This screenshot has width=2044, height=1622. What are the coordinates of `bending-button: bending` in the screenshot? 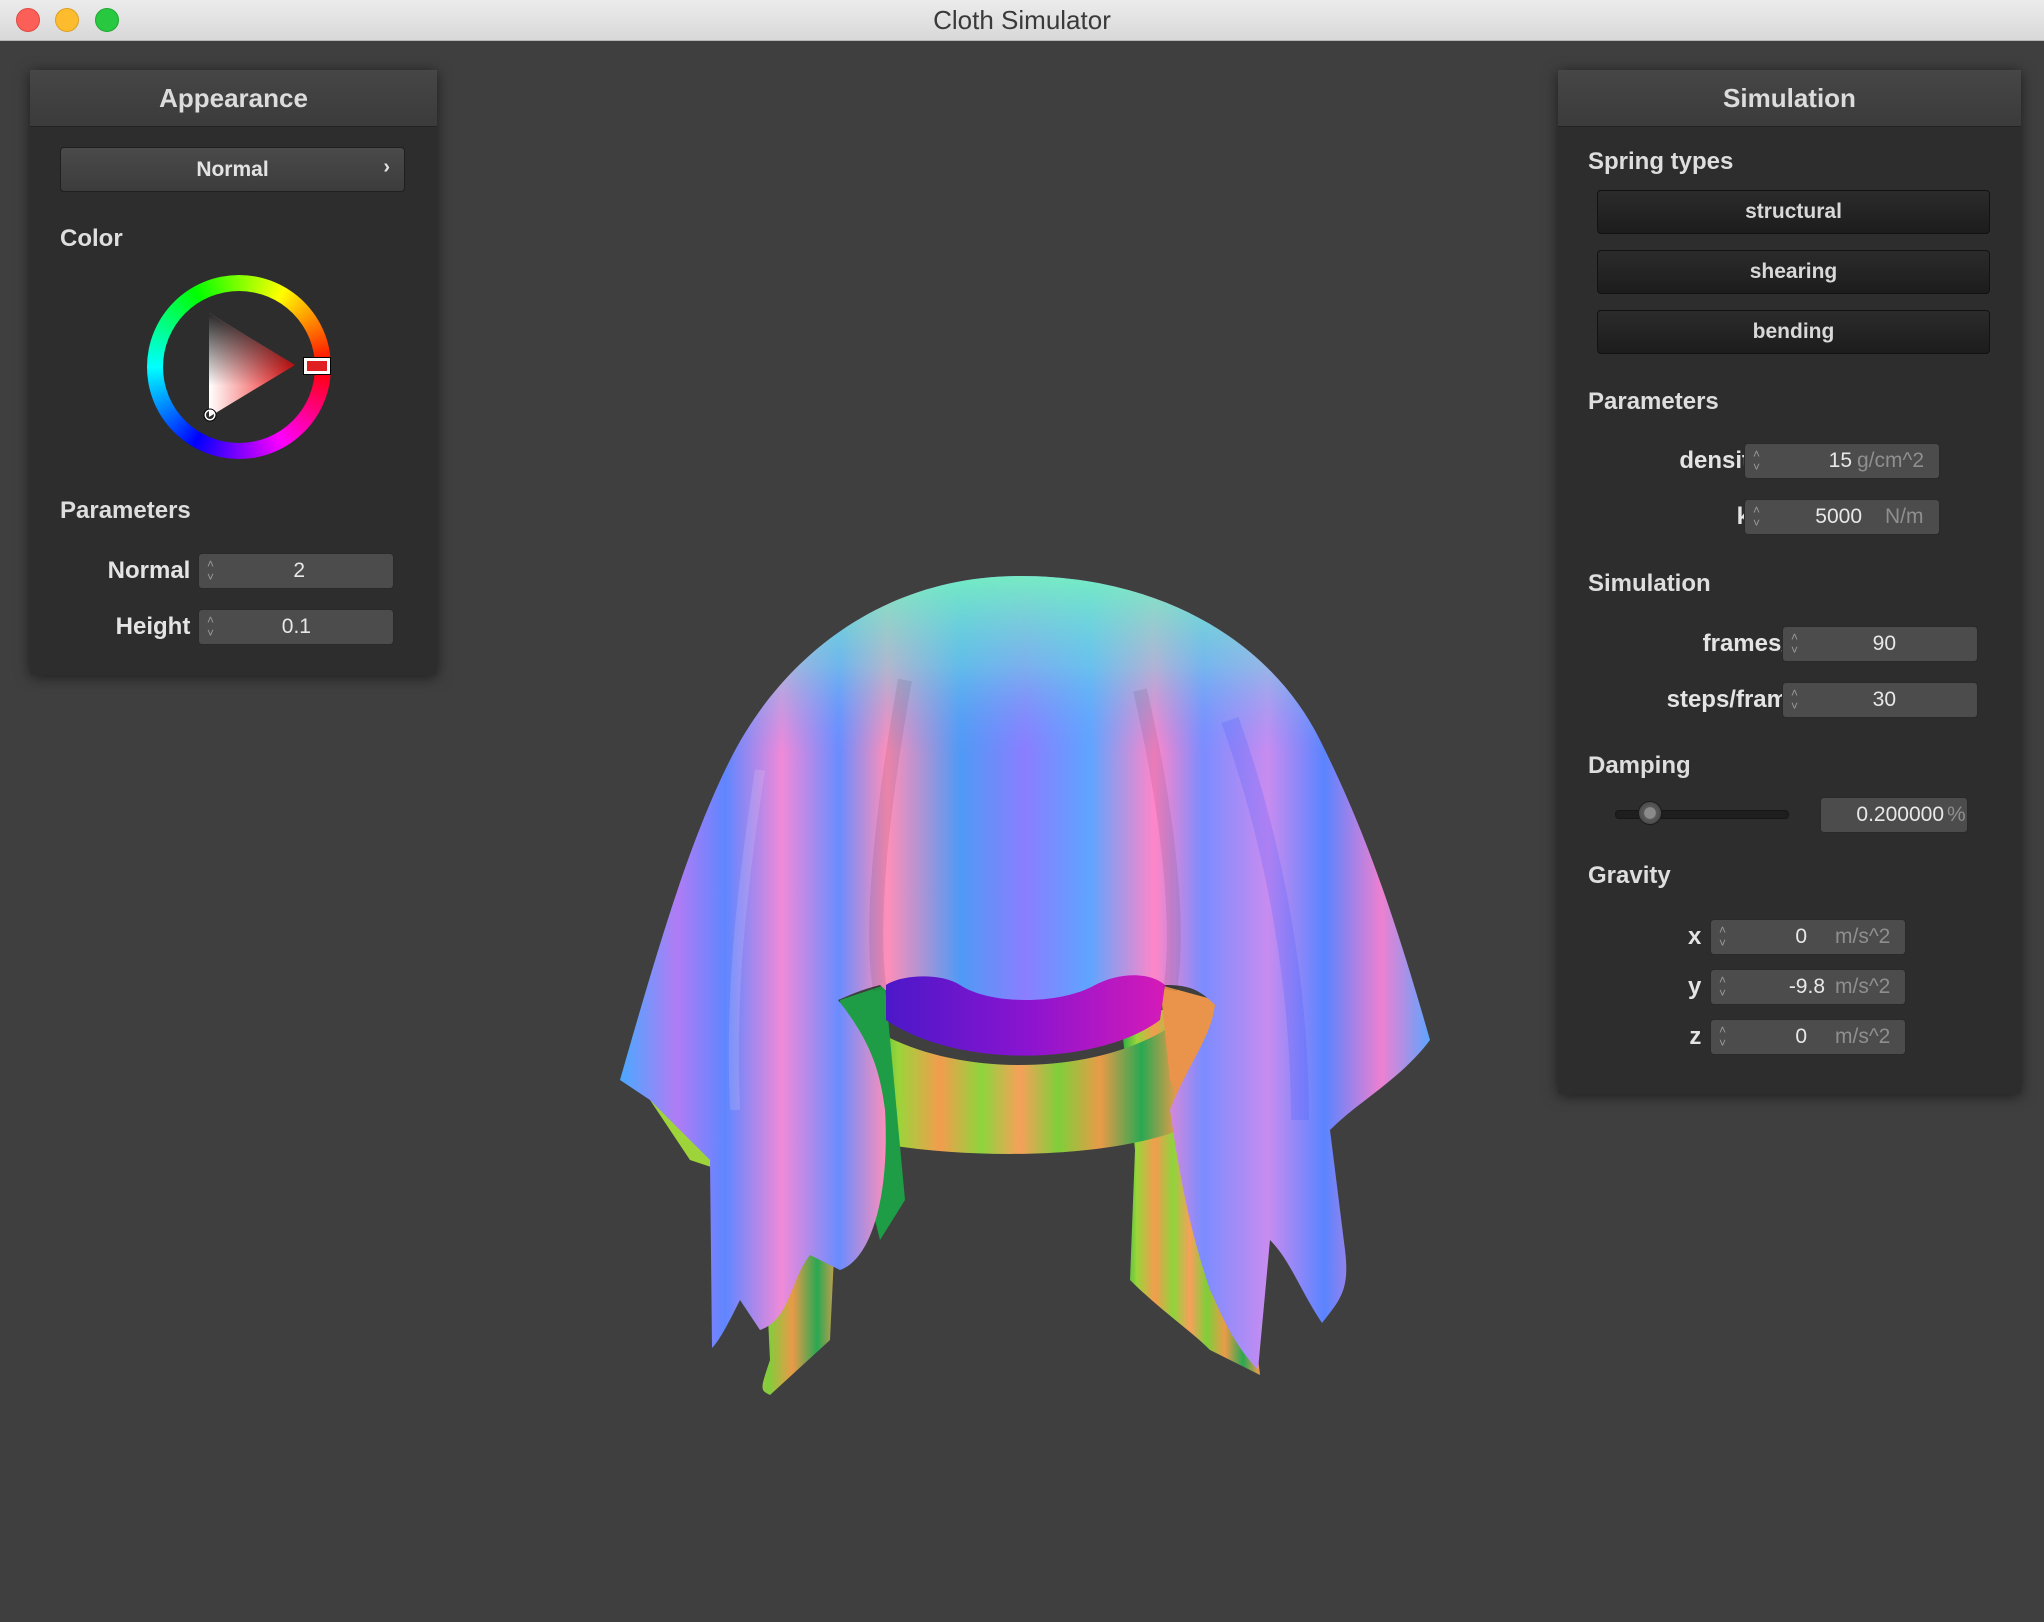 It's located at (1793, 332).